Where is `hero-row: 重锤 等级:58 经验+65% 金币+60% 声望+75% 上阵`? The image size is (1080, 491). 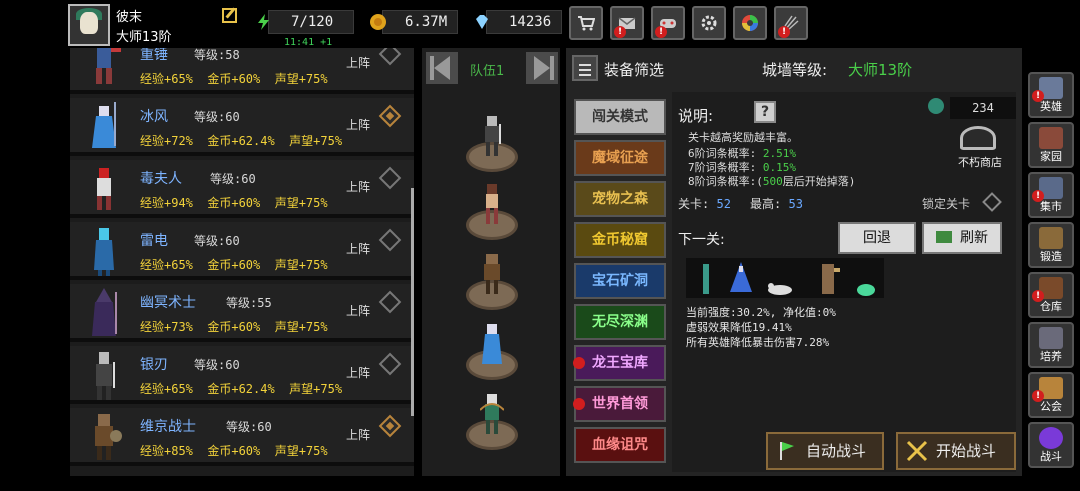 hero-row: 重锤 等级:58 经验+65% 金币+60% 声望+75% 上阵 is located at coordinates (242, 71).